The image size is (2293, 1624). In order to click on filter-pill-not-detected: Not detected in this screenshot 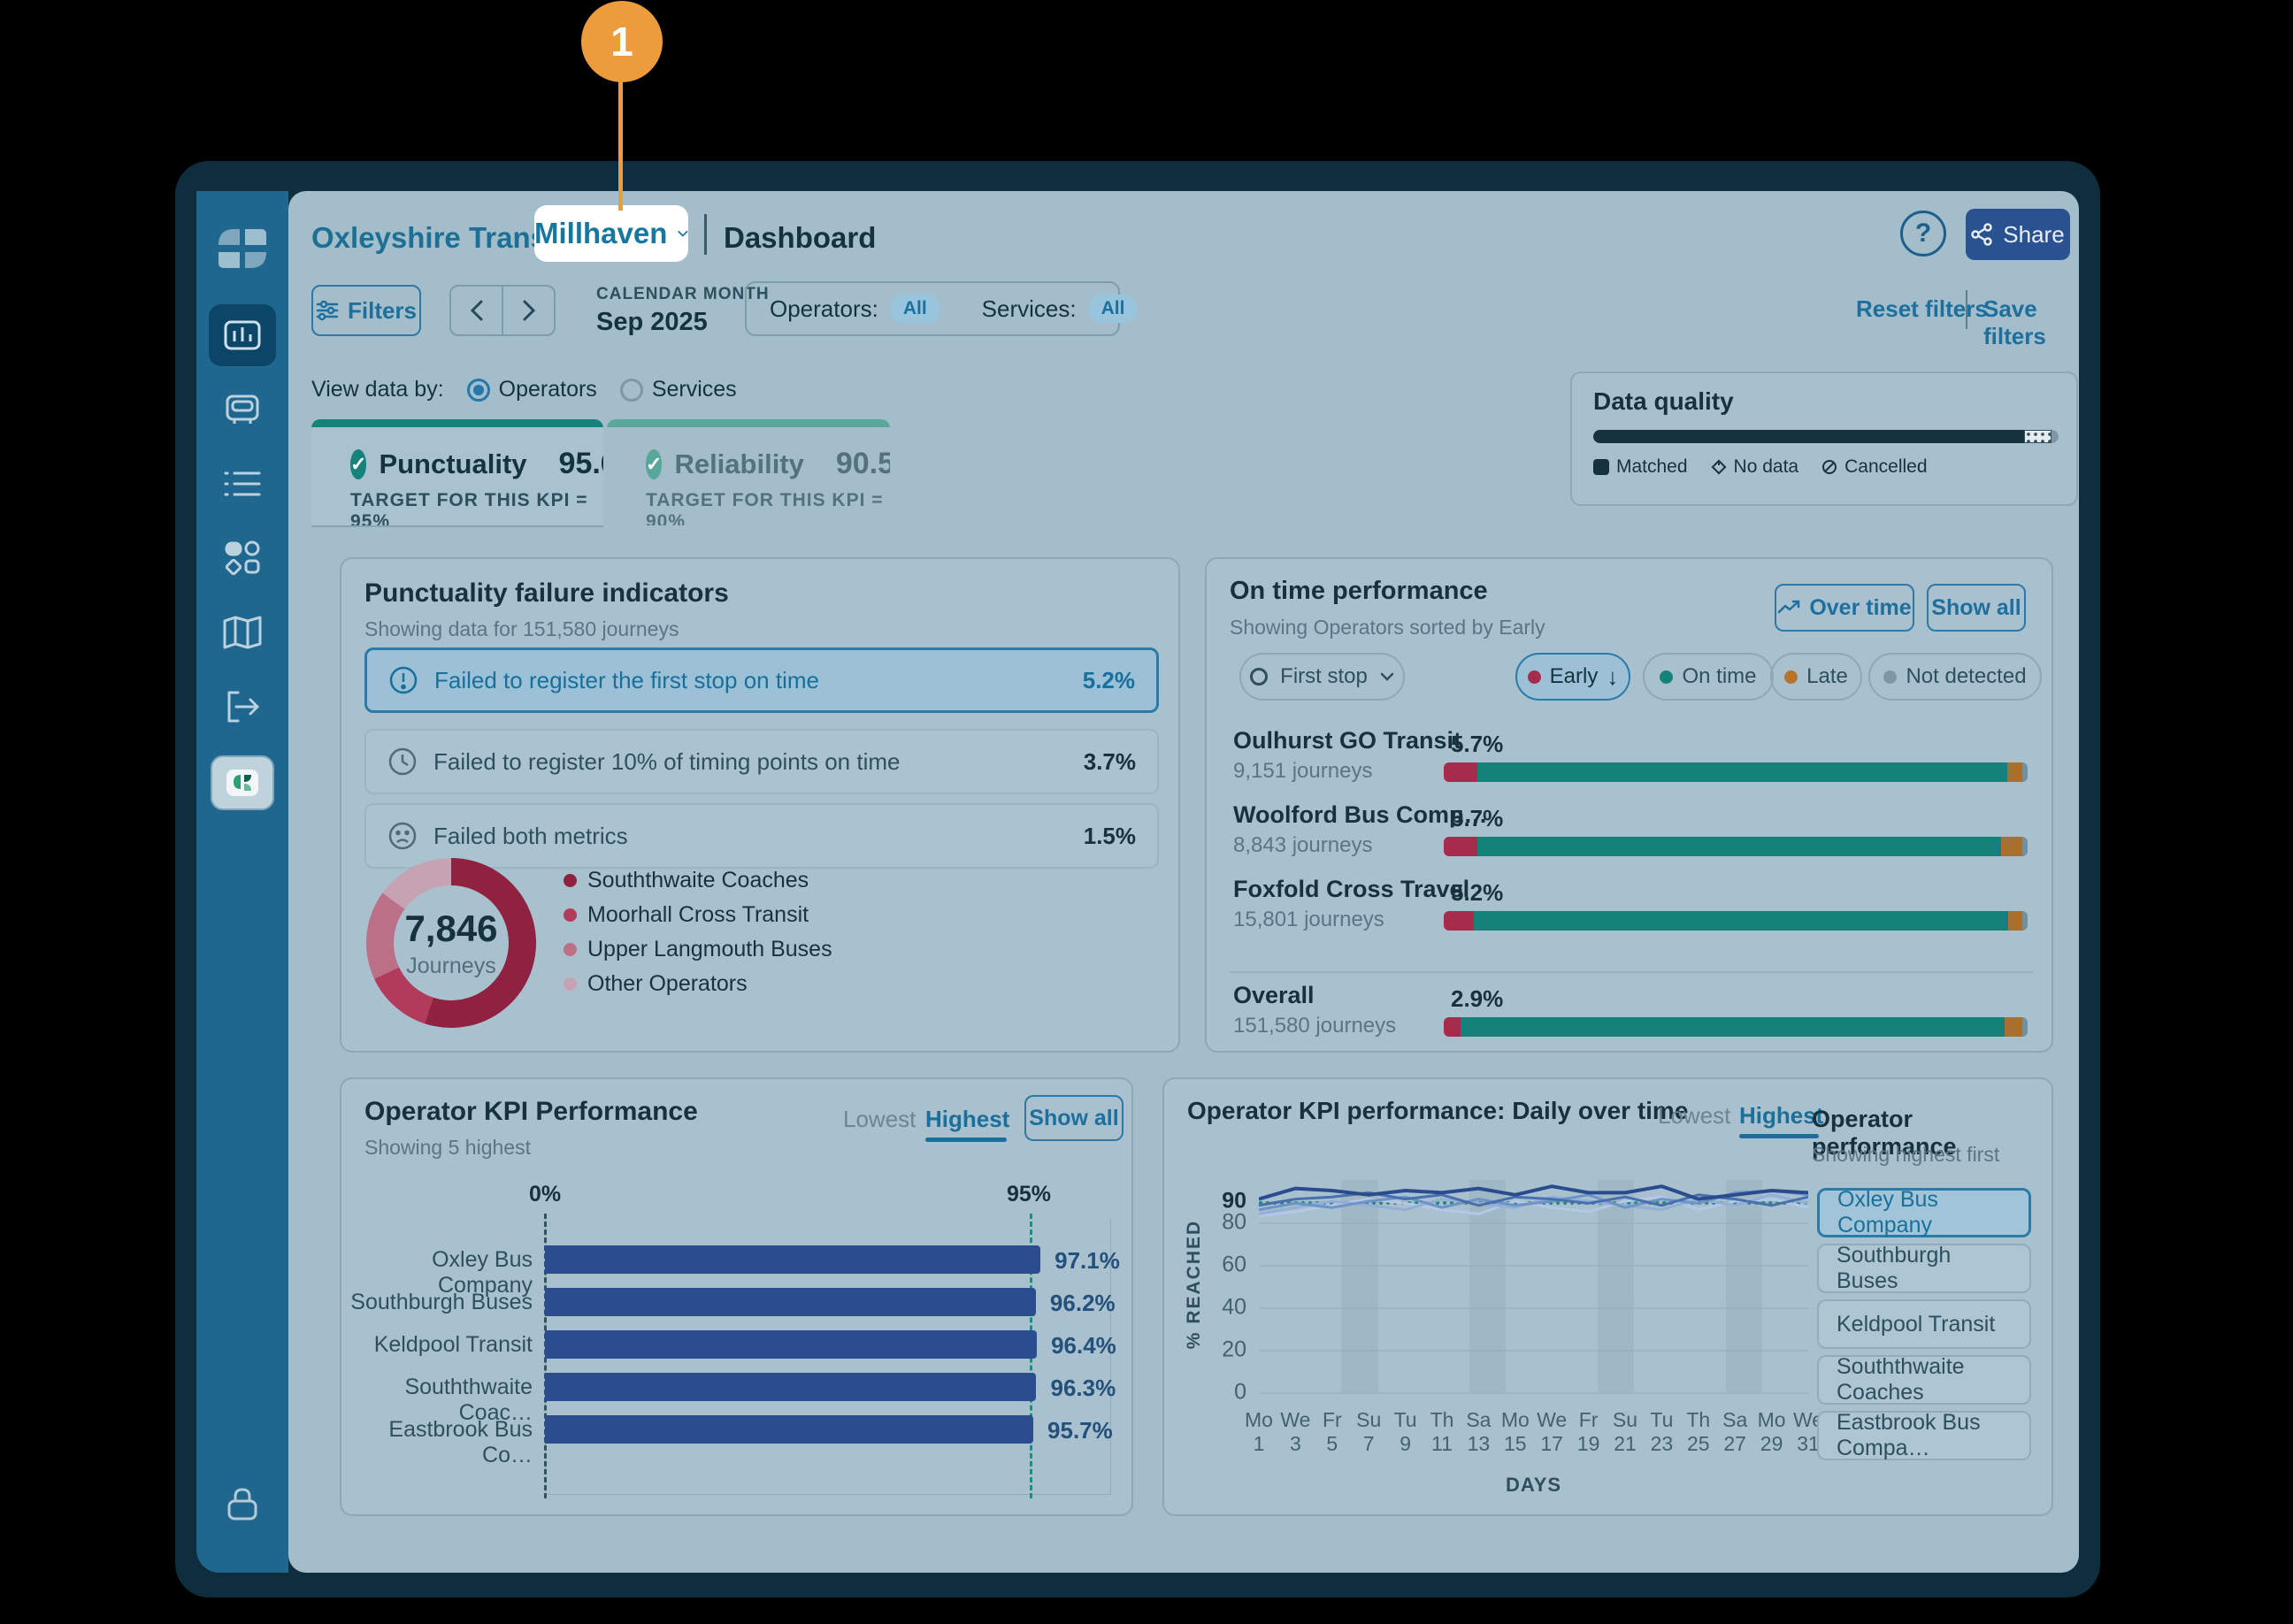, I will do `click(1955, 677)`.